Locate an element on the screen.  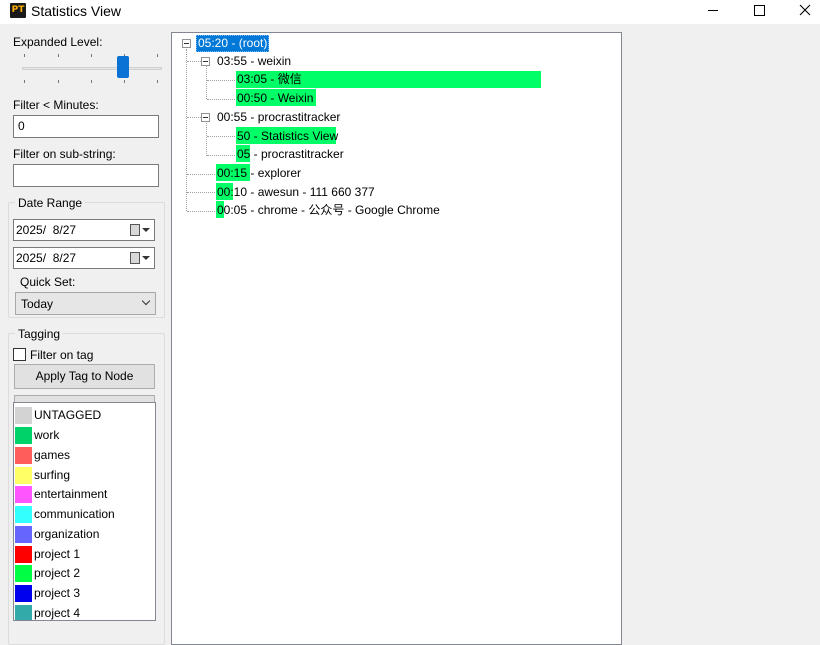
end-date-picker: 2025/ 8/27 is located at coordinates (84, 258).